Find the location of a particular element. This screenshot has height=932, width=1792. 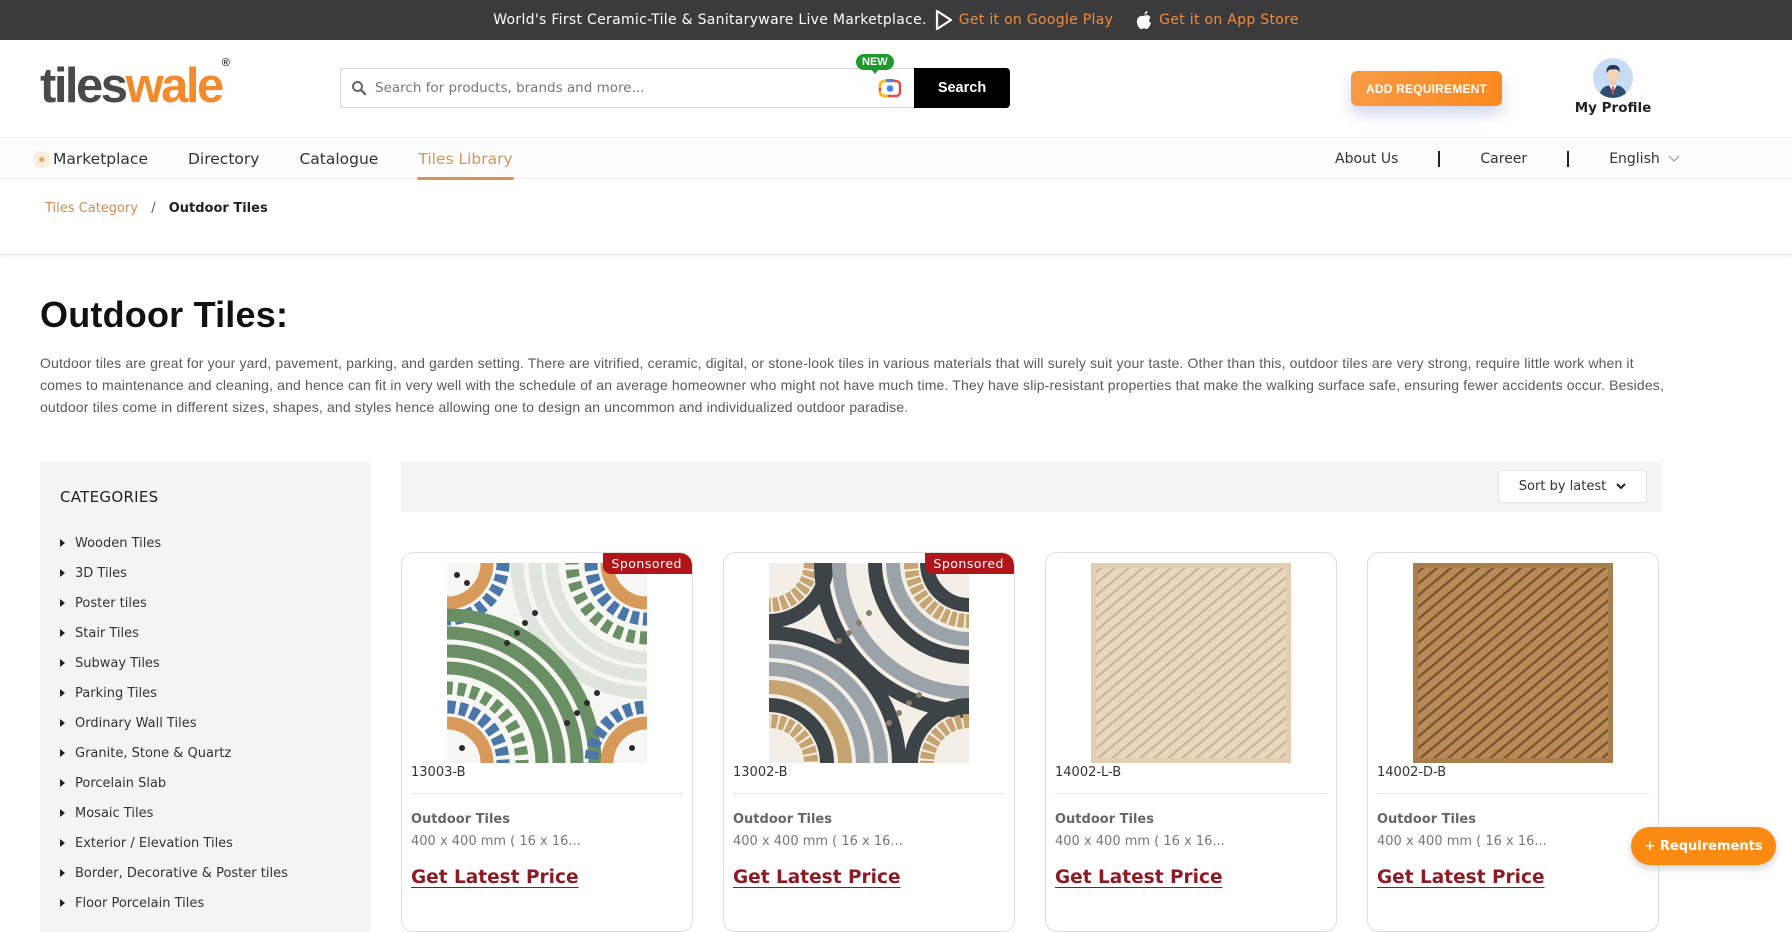

sidebar-category-item: Wooden Tiles is located at coordinates (215, 543).